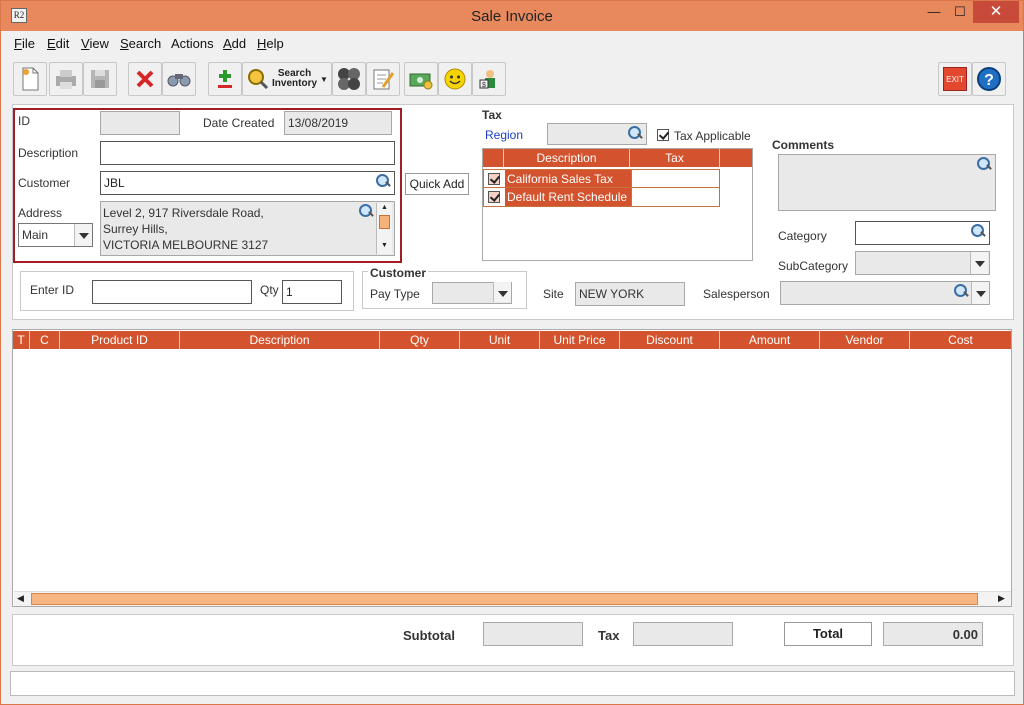 This screenshot has width=1024, height=705. I want to click on person-money-icon: $, so click(487, 79).